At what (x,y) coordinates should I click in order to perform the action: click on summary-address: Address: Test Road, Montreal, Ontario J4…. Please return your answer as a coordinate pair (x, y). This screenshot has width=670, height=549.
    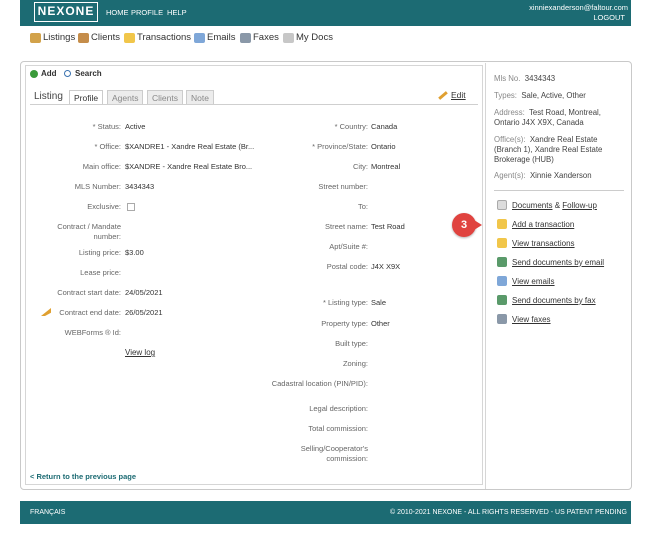
    Looking at the image, I should click on (547, 117).